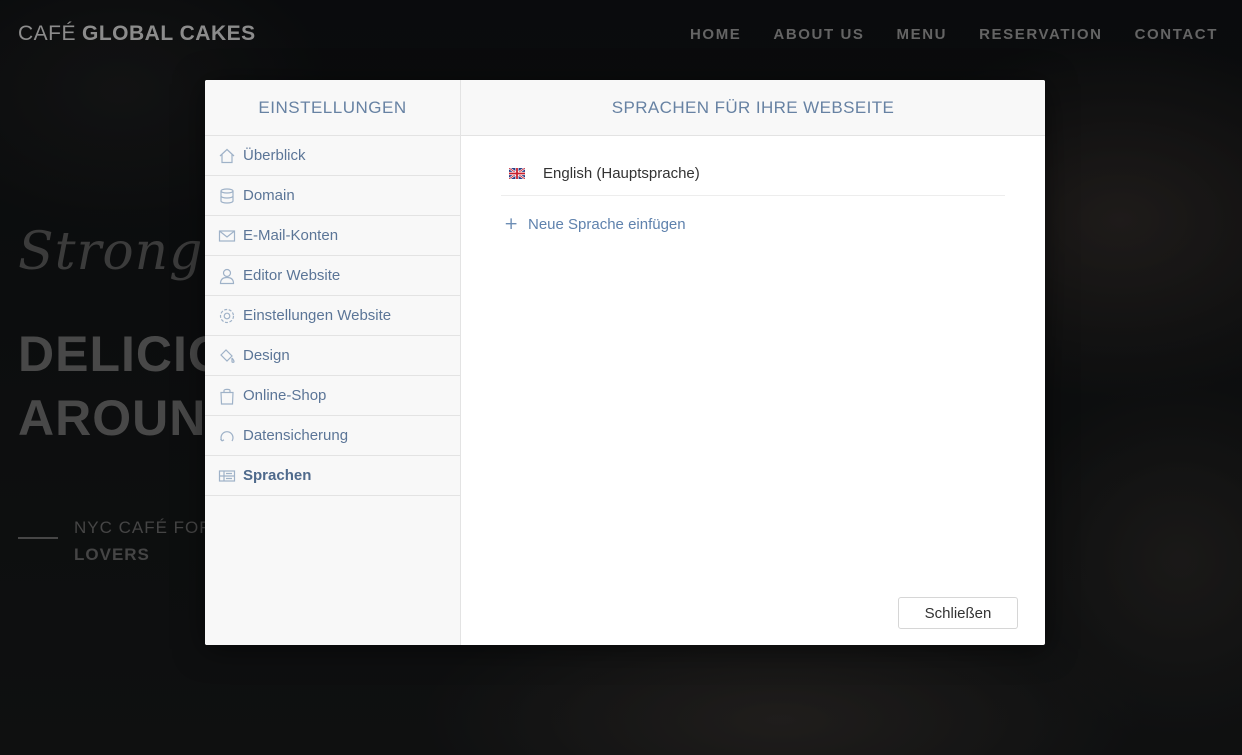 The height and width of the screenshot is (755, 1242). What do you see at coordinates (958, 613) in the screenshot?
I see `close-button: Schließen` at bounding box center [958, 613].